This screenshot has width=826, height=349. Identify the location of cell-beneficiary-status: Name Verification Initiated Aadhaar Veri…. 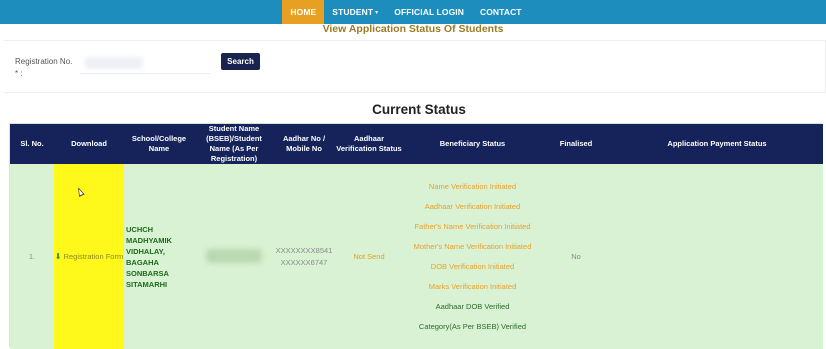
(472, 256).